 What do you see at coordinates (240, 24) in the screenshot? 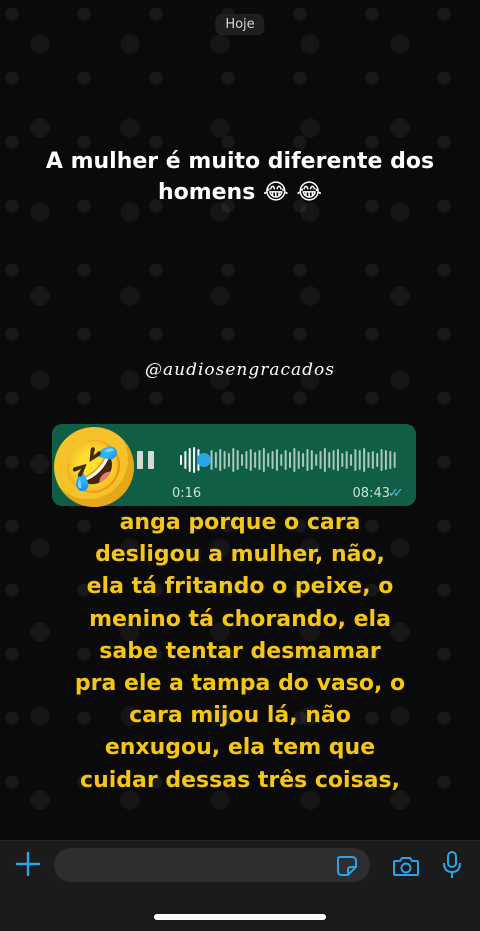
I see `date-chip: Hoje` at bounding box center [240, 24].